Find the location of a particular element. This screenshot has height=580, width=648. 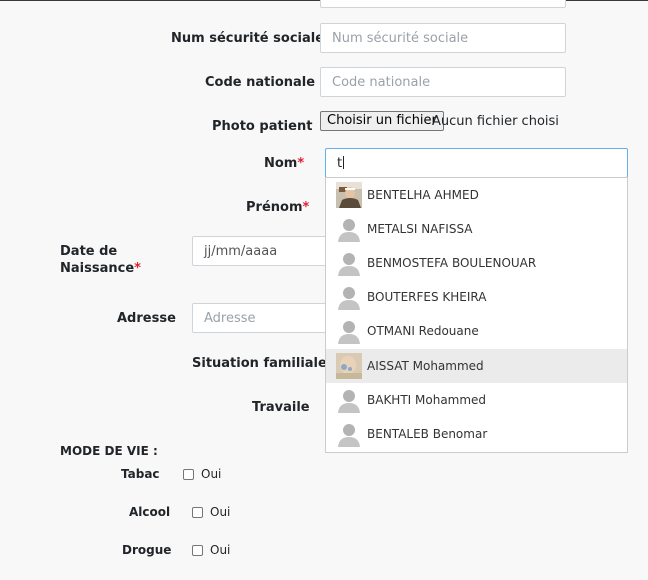

autocomplete-item: BENTALEB Benomar is located at coordinates (476, 434).